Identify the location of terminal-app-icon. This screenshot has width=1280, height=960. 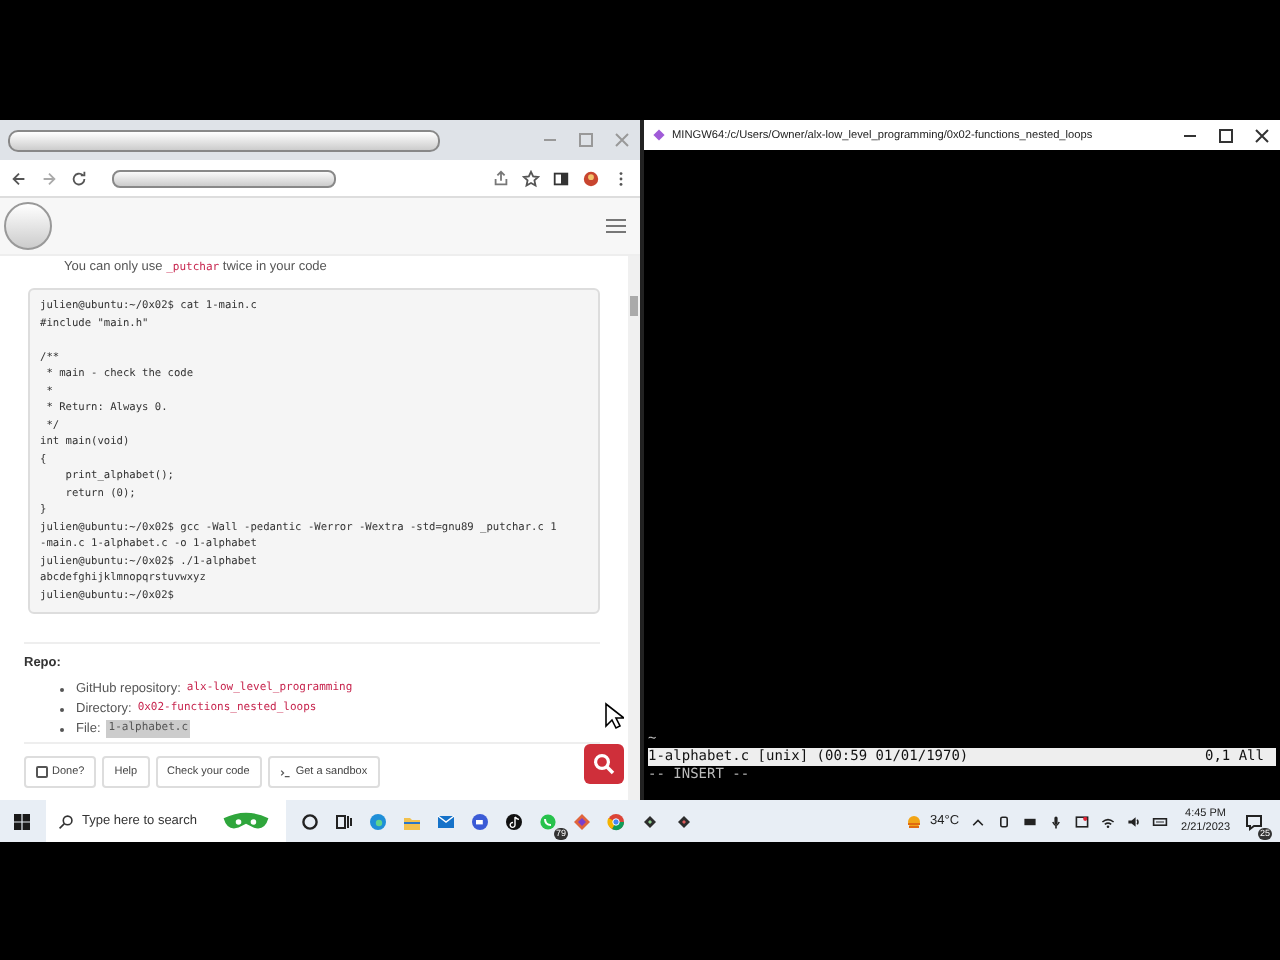
(659, 135).